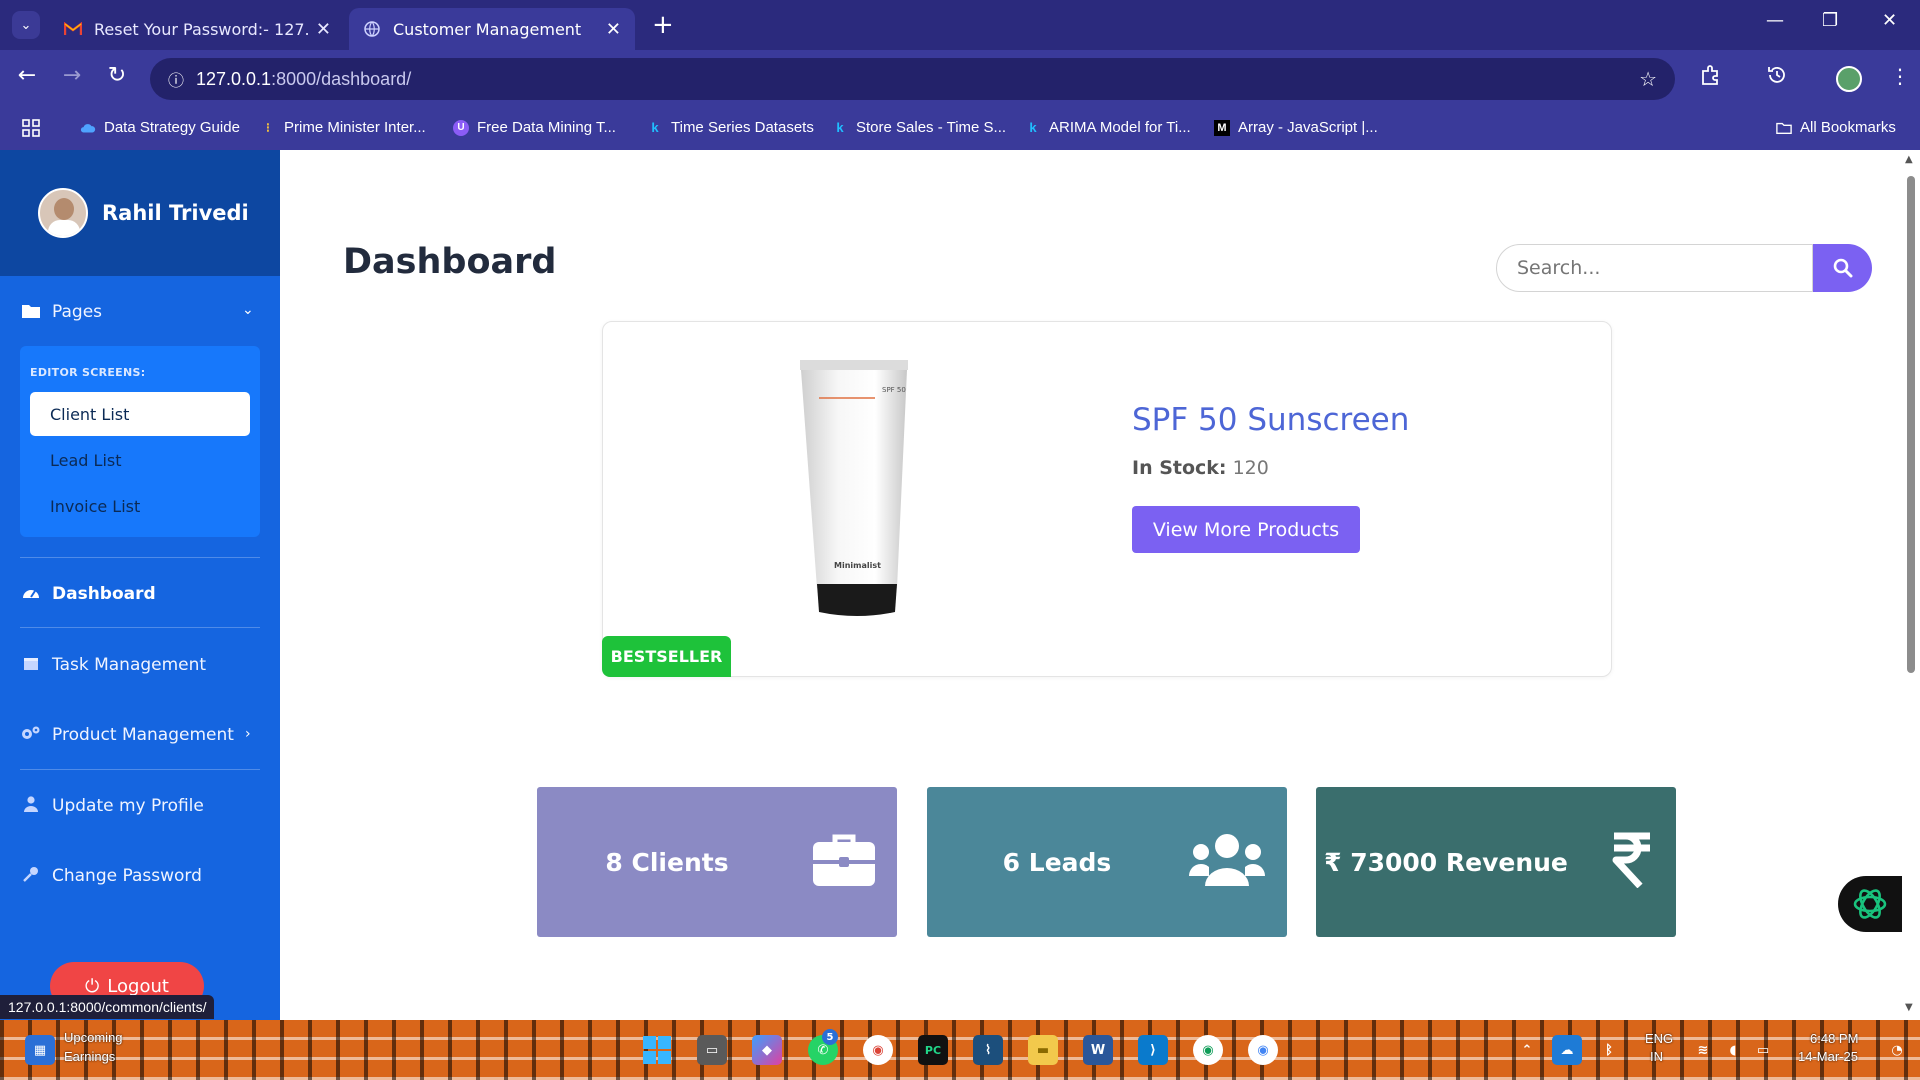  What do you see at coordinates (248, 734) in the screenshot?
I see `chevron-right-icon: ›` at bounding box center [248, 734].